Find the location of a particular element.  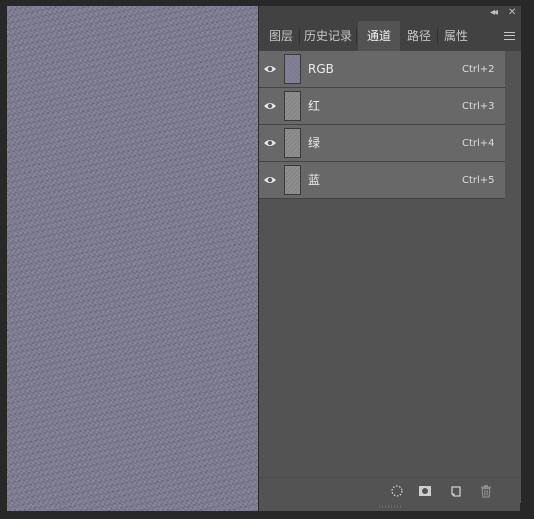

panel-title-bar: ◂◂ ✕ is located at coordinates (390, 13).